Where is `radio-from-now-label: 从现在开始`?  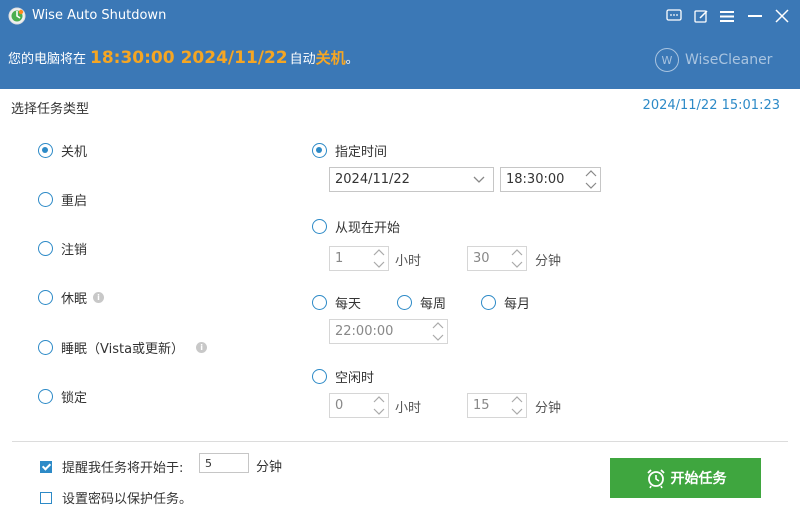
radio-from-now-label: 从现在开始 is located at coordinates (368, 228).